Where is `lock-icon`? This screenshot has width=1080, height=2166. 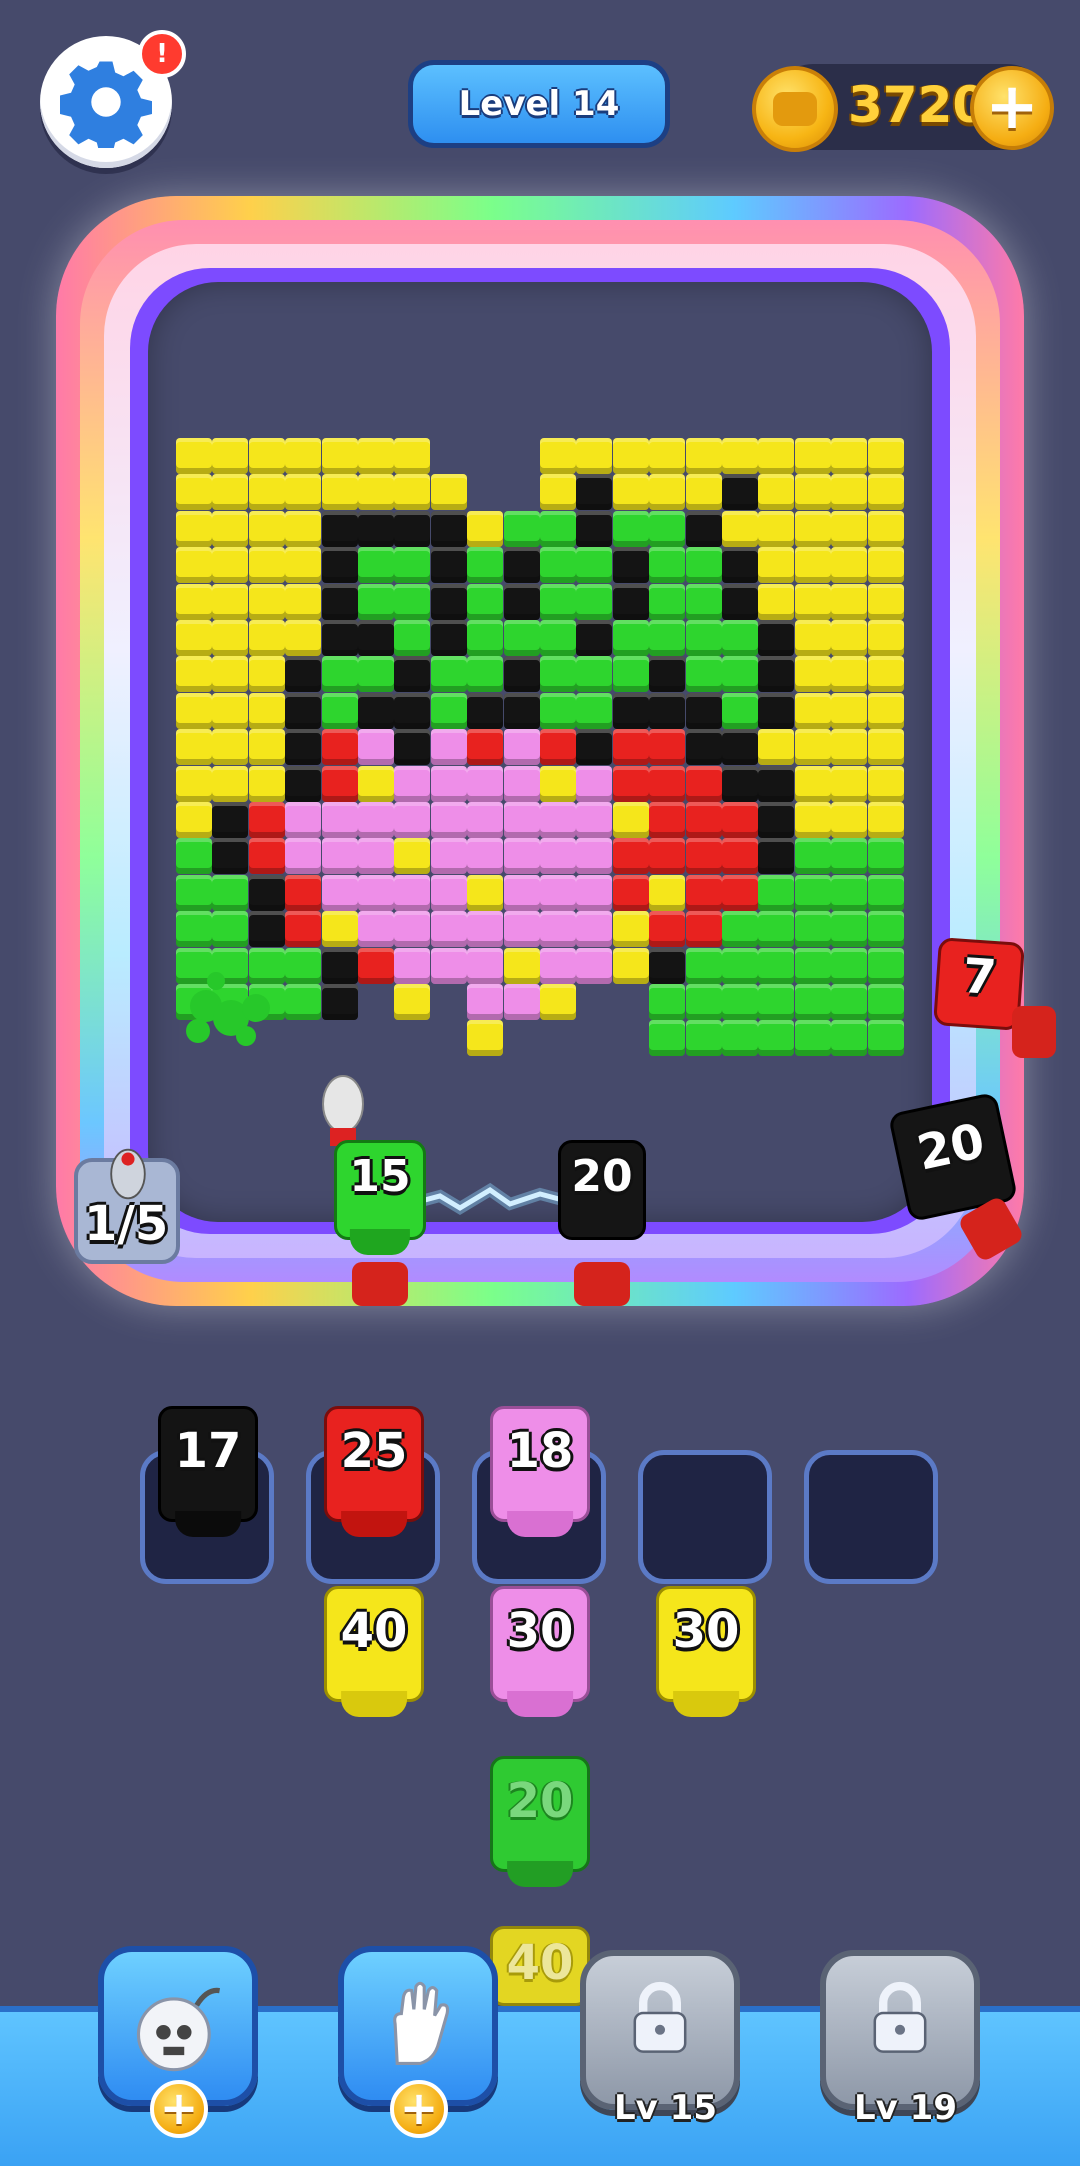
lock-icon is located at coordinates (660, 2017).